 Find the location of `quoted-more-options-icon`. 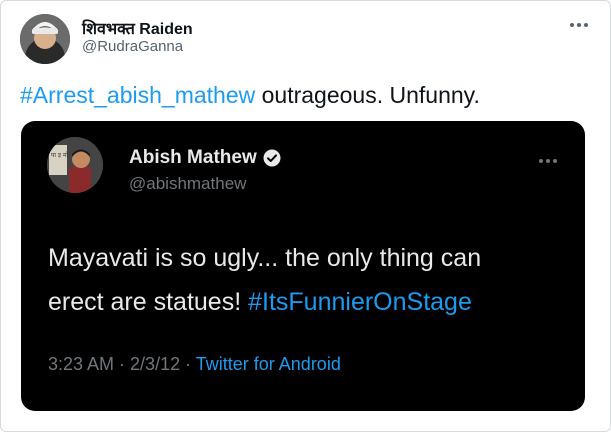

quoted-more-options-icon is located at coordinates (548, 161).